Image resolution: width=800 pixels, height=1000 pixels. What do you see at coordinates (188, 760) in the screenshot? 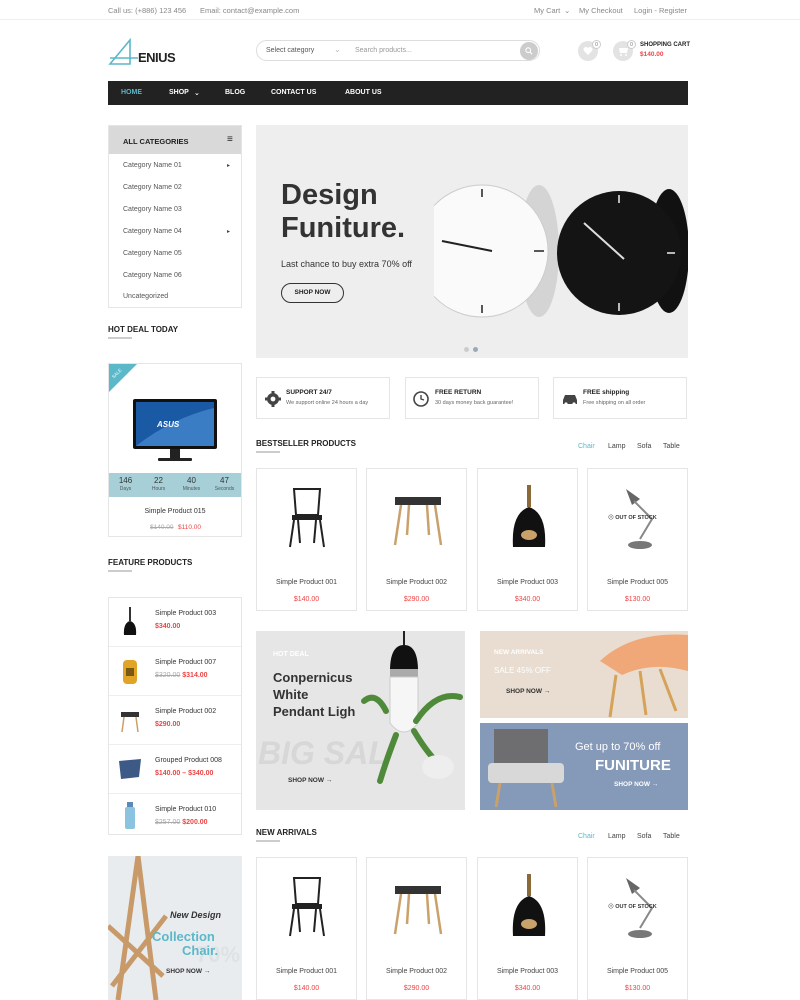
I see `product-name: Grouped Product 008` at bounding box center [188, 760].